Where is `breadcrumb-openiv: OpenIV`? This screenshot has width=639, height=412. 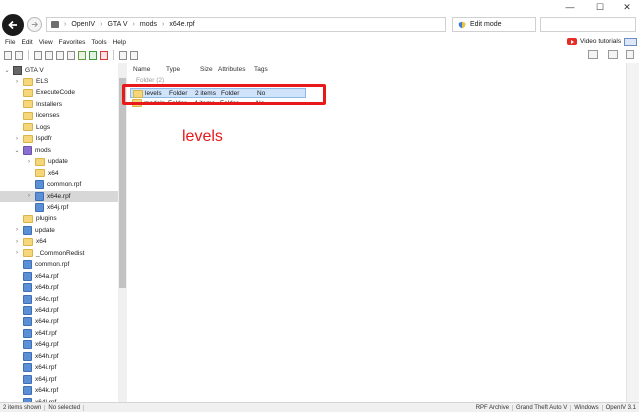 breadcrumb-openiv: OpenIV is located at coordinates (83, 24).